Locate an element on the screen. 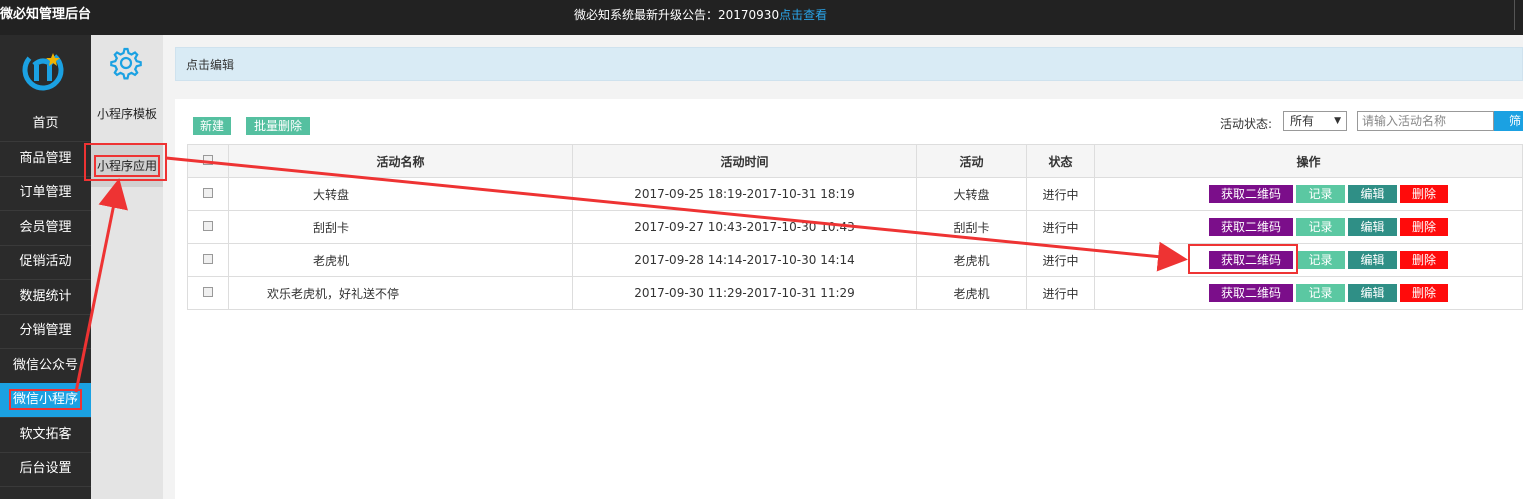 The width and height of the screenshot is (1523, 499). activity-time: 2017-09-30 11:29-2017-10-31 11:29 is located at coordinates (744, 293).